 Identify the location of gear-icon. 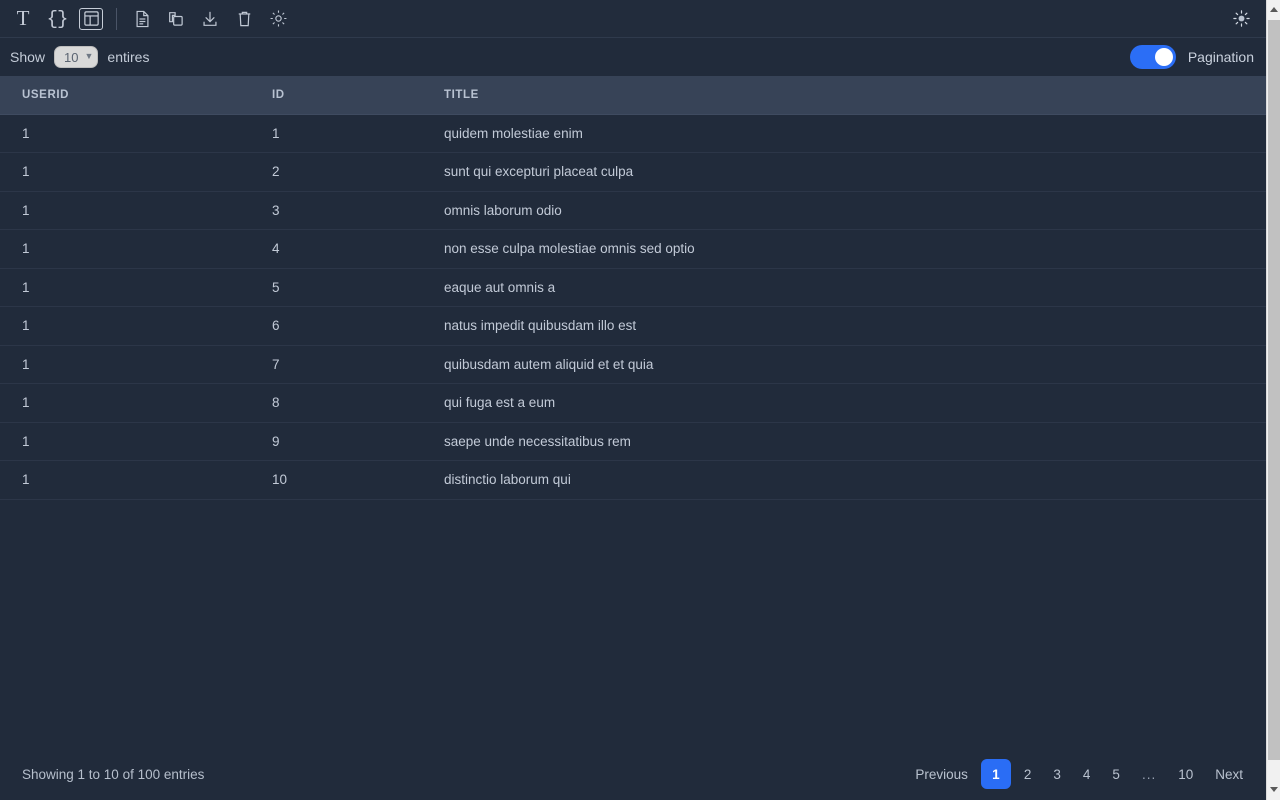
(278, 18).